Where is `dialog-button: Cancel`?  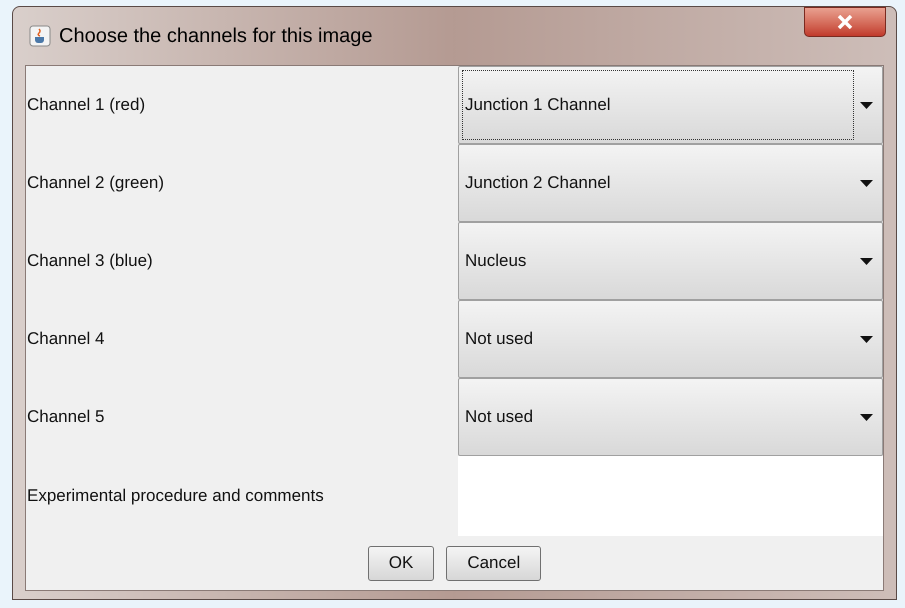 dialog-button: Cancel is located at coordinates (494, 563).